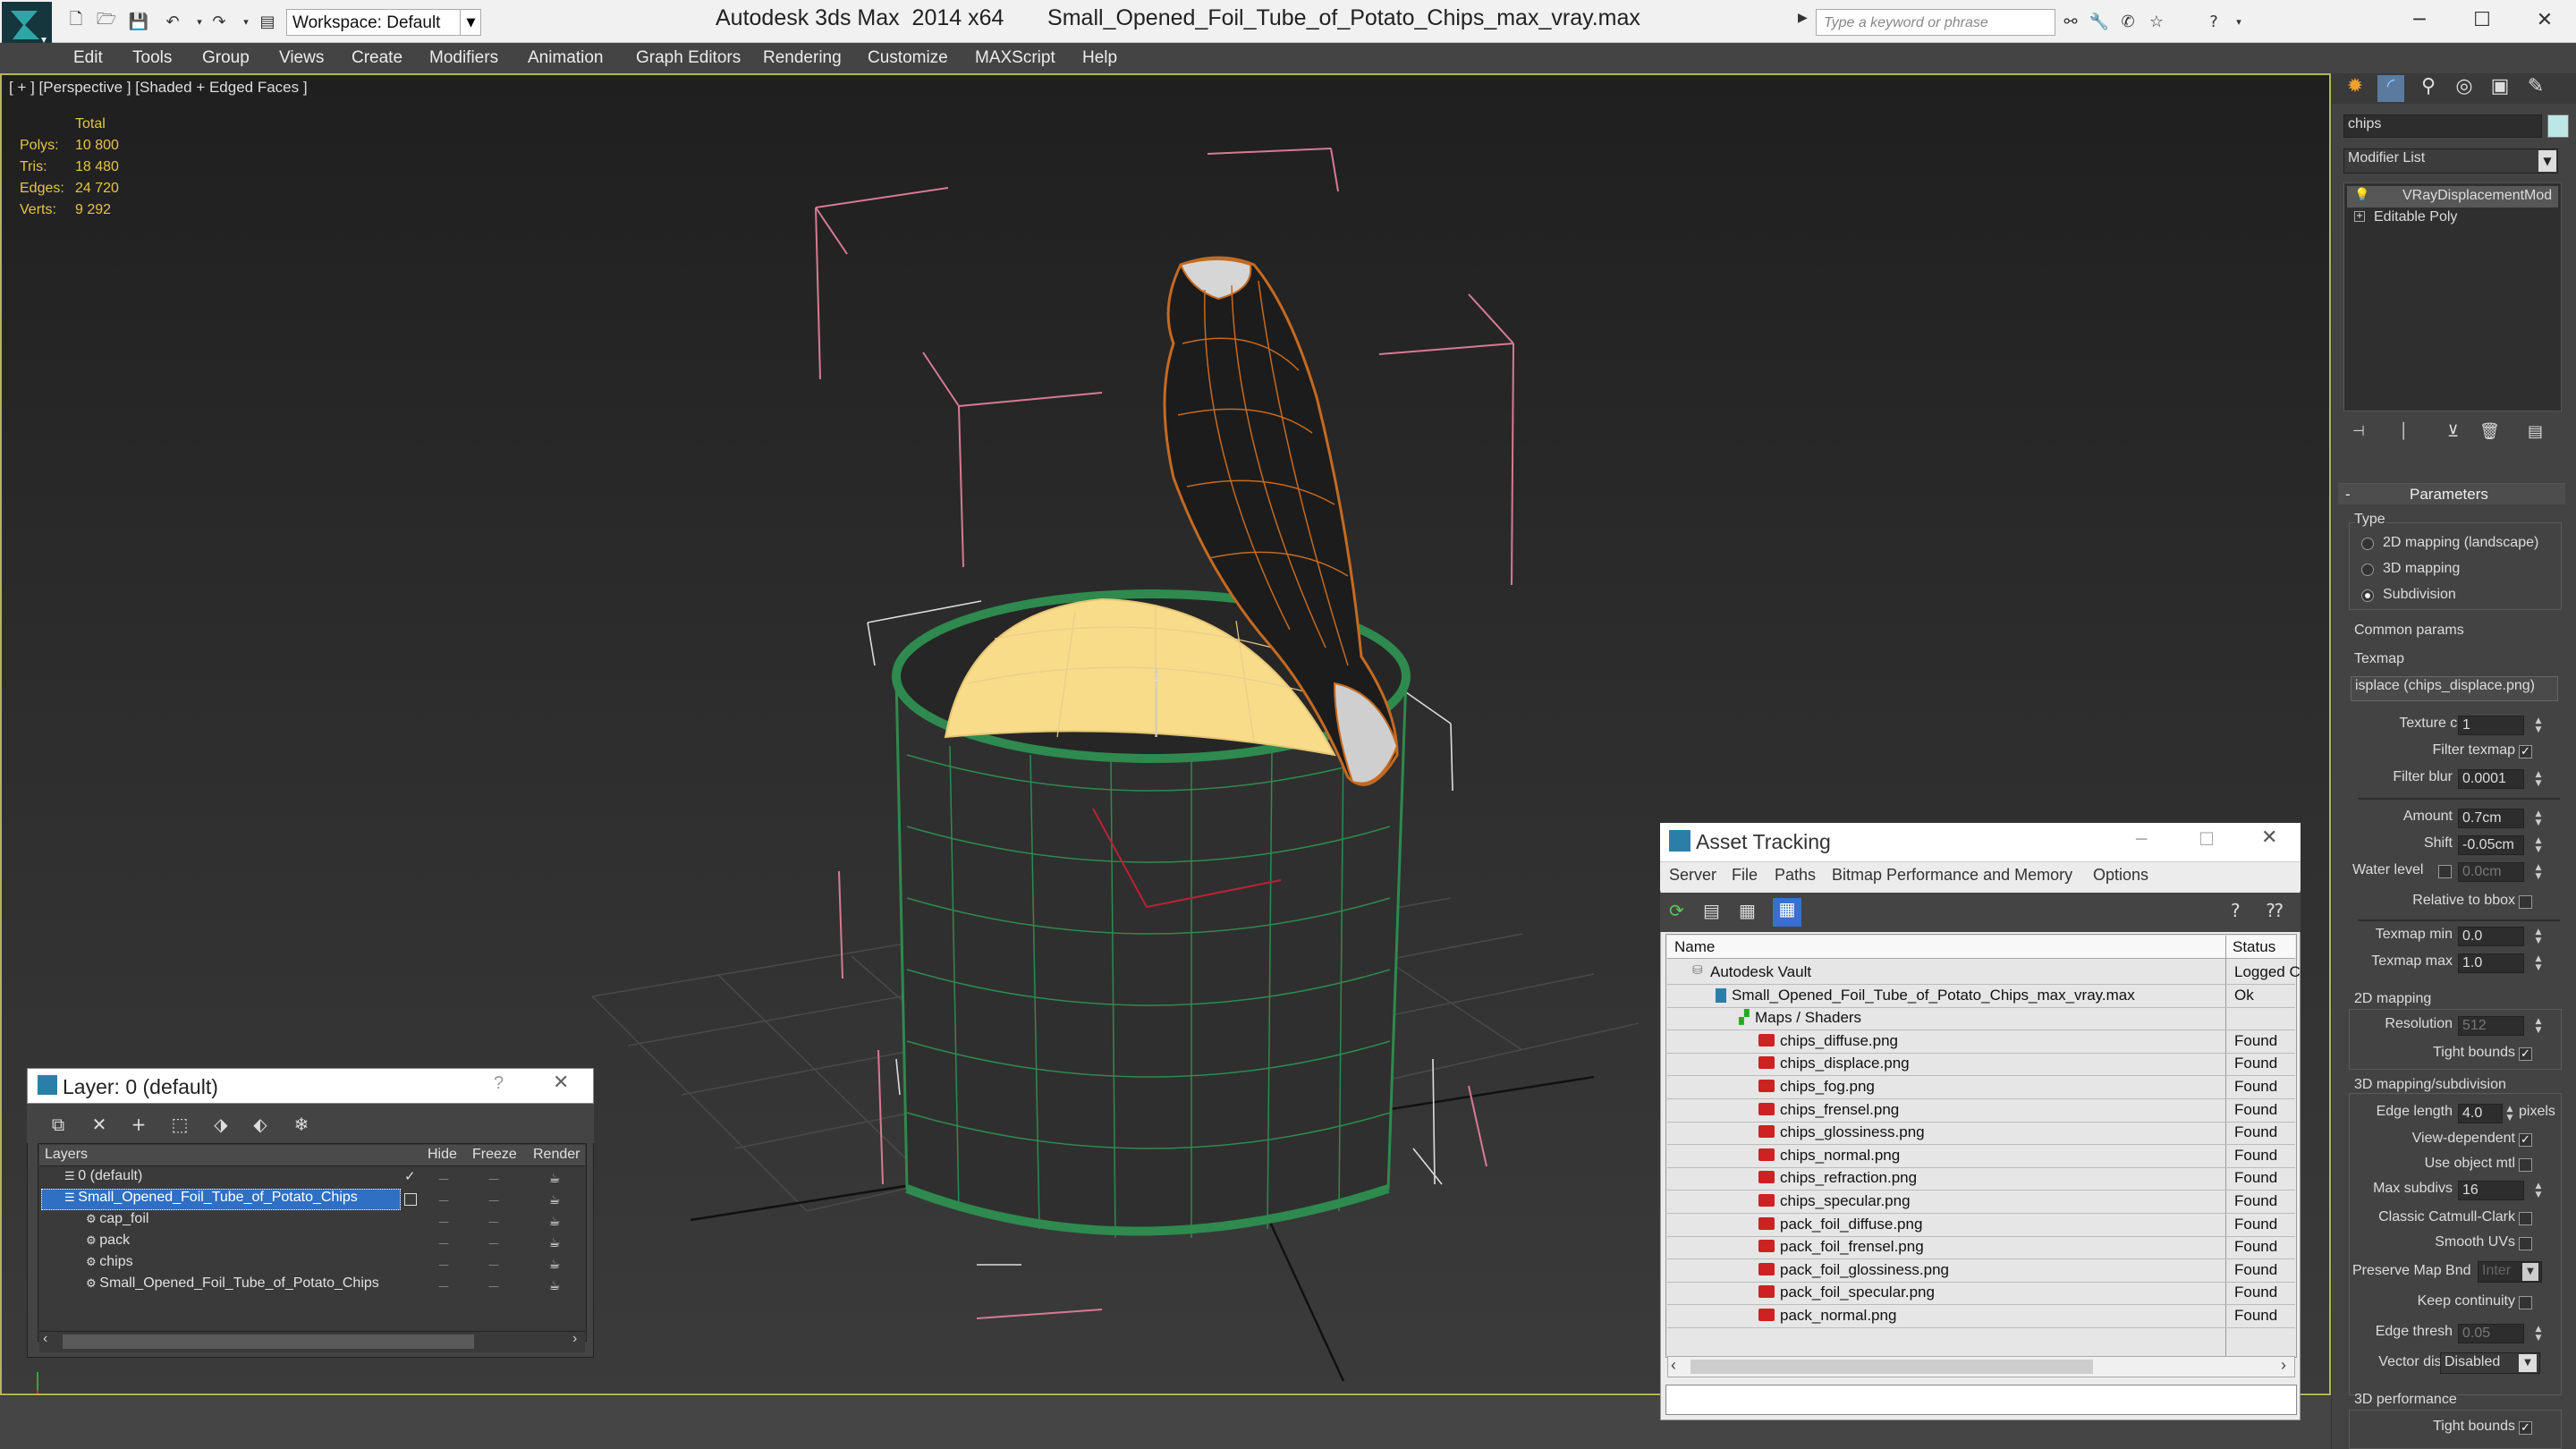 Image resolution: width=2576 pixels, height=1449 pixels. I want to click on redo-icon: ↷, so click(219, 21).